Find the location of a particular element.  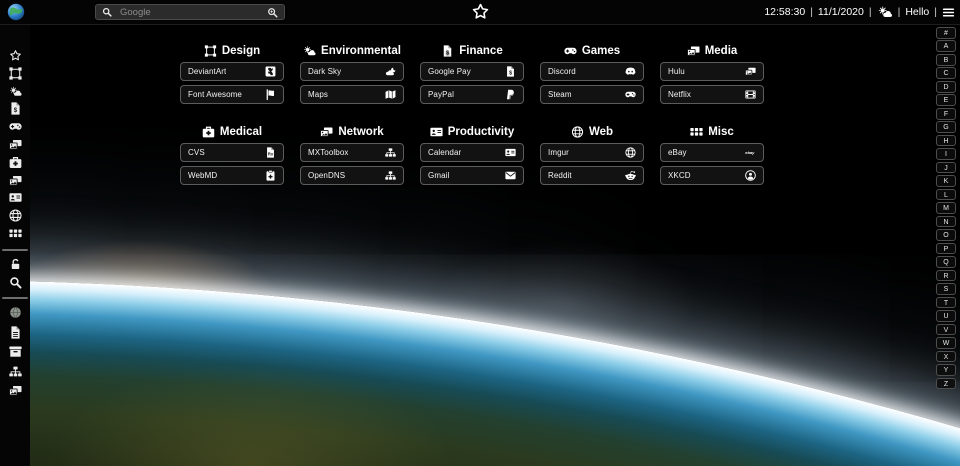

grid-icon is located at coordinates (696, 132).